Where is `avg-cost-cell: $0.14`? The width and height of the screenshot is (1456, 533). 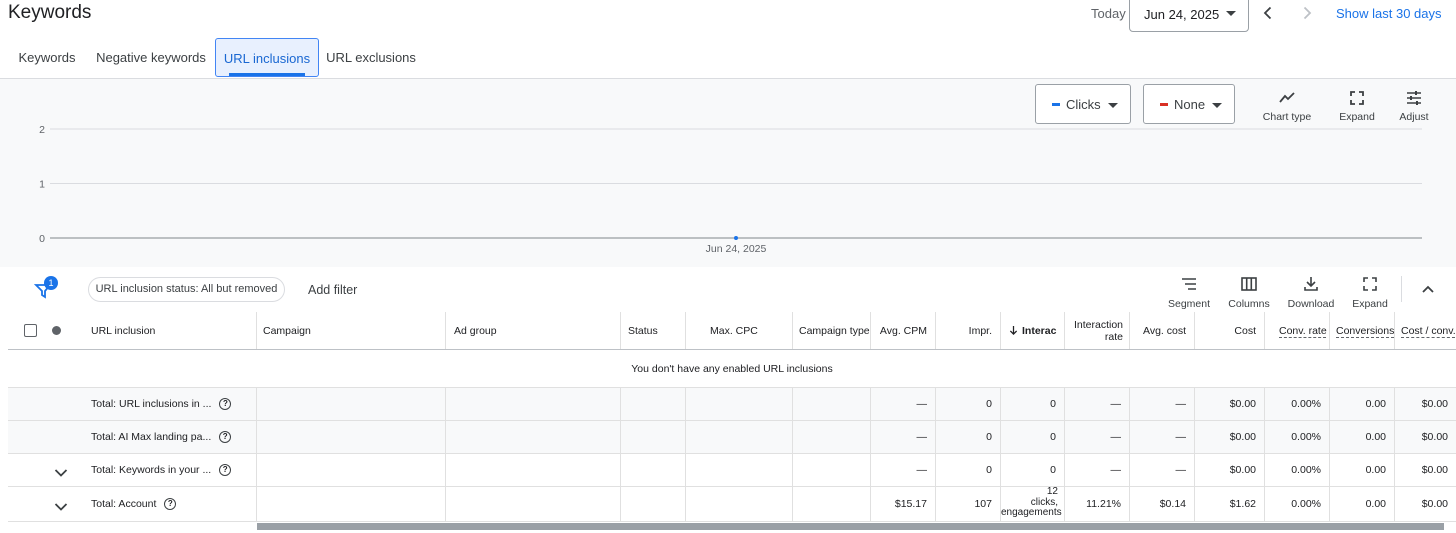
avg-cost-cell: $0.14 is located at coordinates (1161, 504).